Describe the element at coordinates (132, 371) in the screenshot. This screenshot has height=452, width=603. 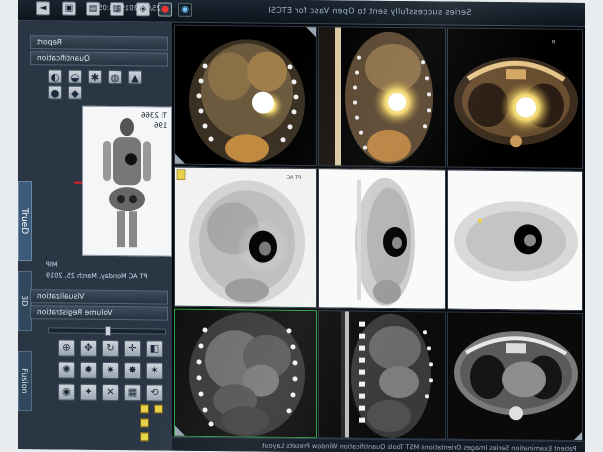
I see `tool-sun-icon: ✸` at that location.